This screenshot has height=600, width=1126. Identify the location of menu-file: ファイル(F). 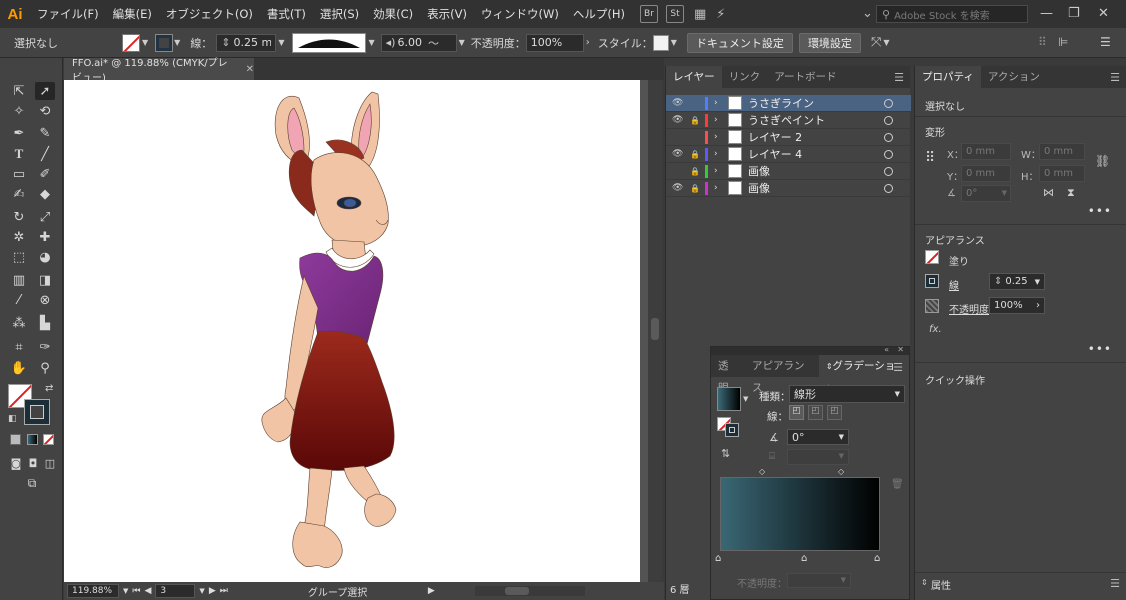
(68, 14).